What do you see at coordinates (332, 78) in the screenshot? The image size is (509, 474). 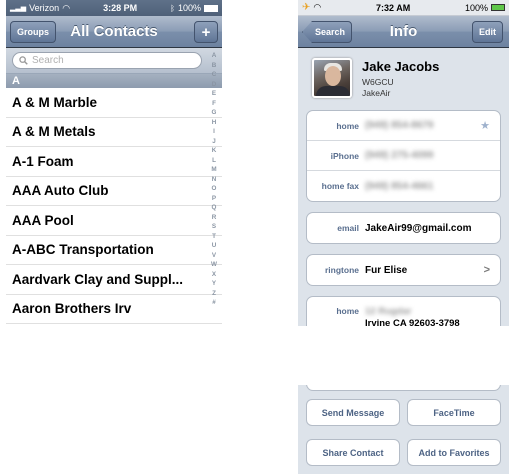 I see `avatar` at bounding box center [332, 78].